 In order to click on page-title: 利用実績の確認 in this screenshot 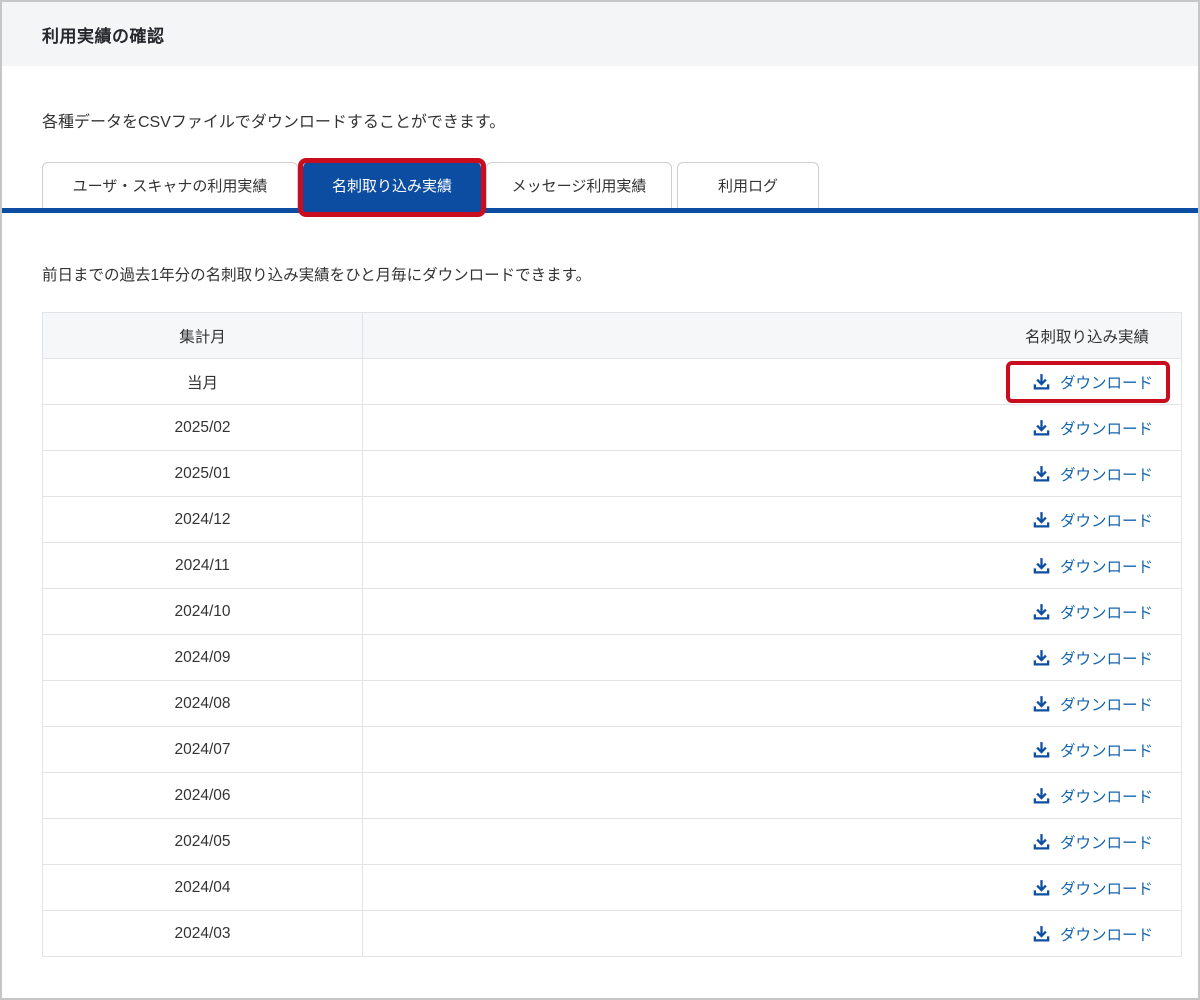, I will do `click(103, 36)`.